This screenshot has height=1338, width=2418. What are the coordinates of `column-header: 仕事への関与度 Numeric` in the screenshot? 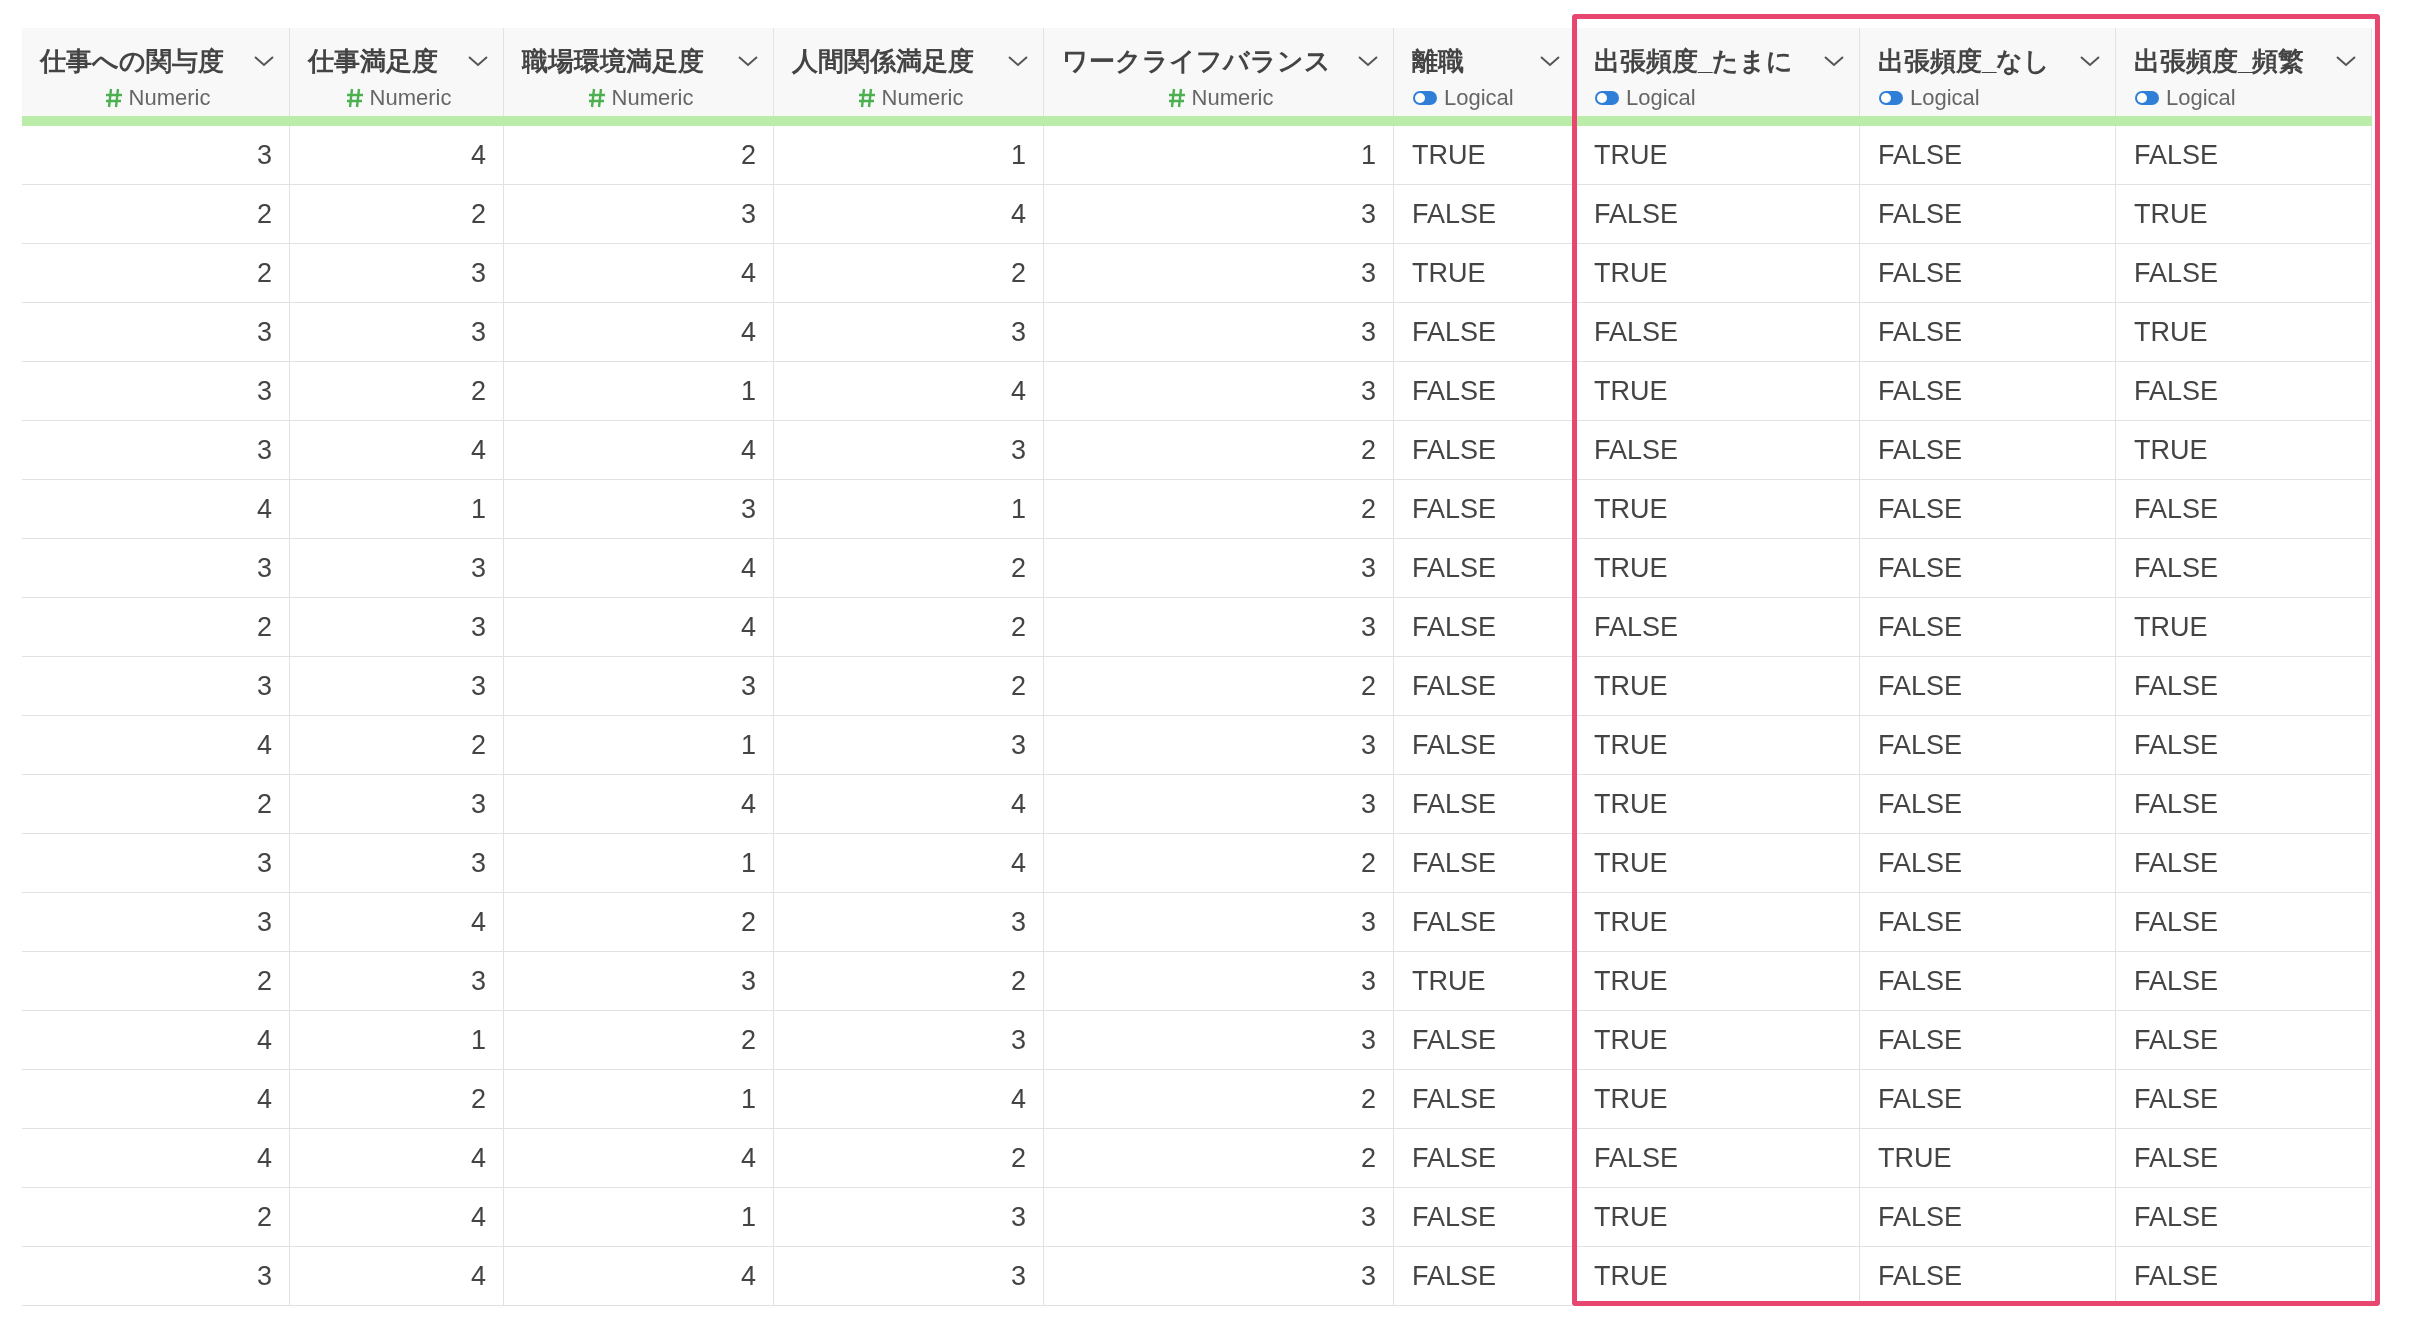 It's located at (156, 72).